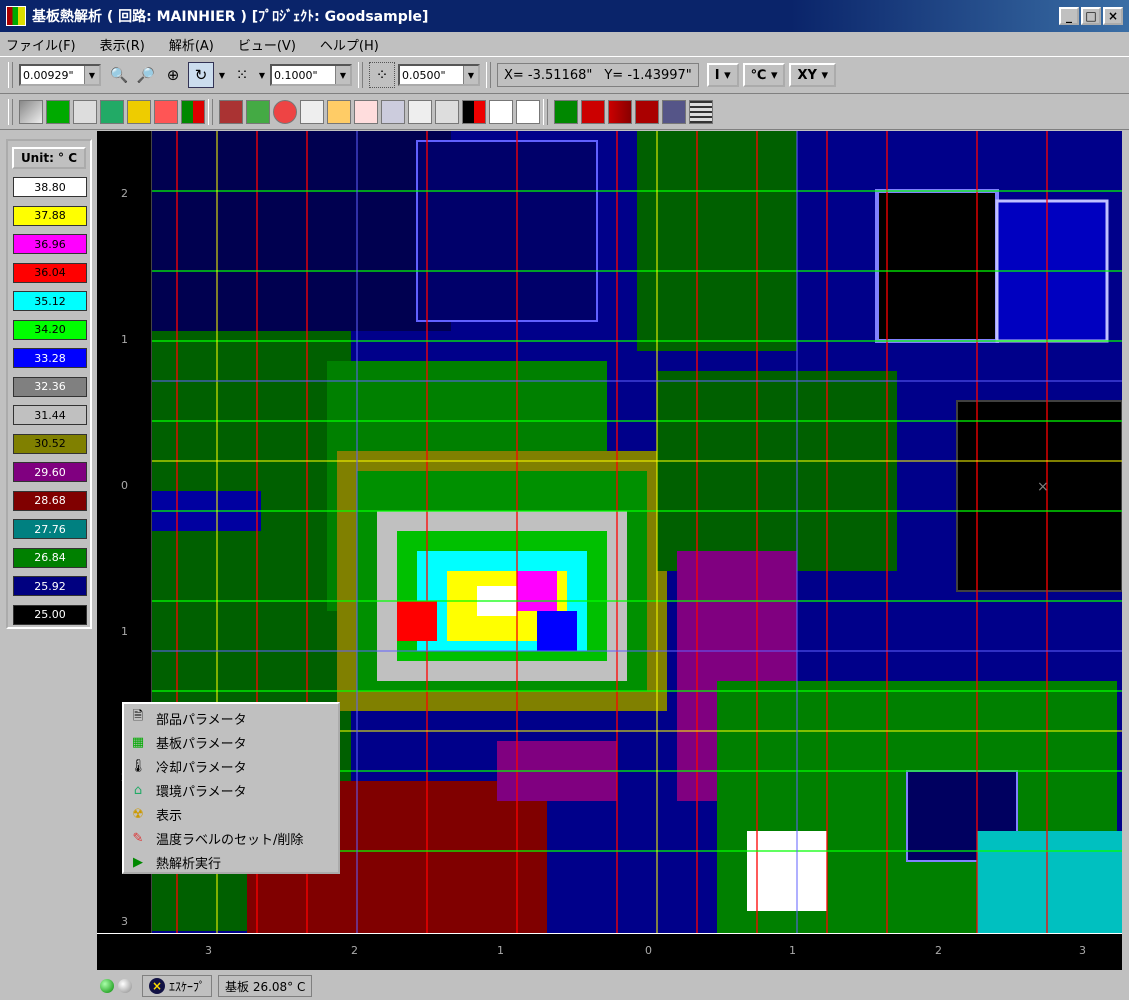  What do you see at coordinates (201, 720) in the screenshot?
I see `menu-item-label: 部品パラメータ` at bounding box center [201, 720].